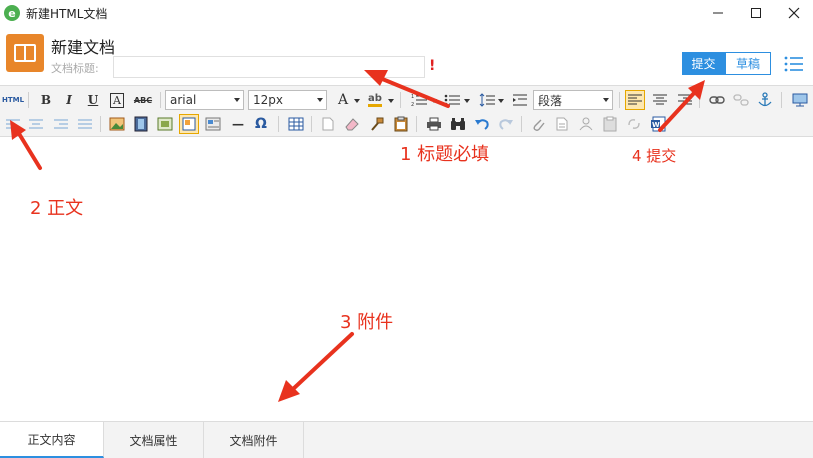 The height and width of the screenshot is (458, 813). Describe the element at coordinates (660, 100) in the screenshot. I see `align-center-button` at that location.